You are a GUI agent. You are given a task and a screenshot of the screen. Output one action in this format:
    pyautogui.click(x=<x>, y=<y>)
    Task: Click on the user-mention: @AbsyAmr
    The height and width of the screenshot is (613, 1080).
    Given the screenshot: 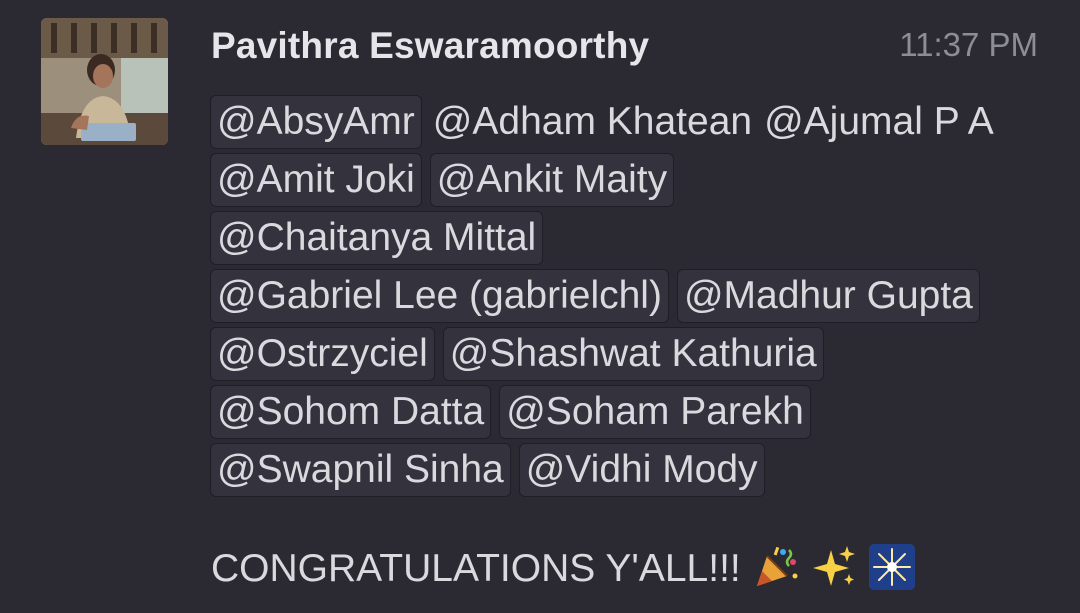 What is the action you would take?
    pyautogui.click(x=316, y=122)
    